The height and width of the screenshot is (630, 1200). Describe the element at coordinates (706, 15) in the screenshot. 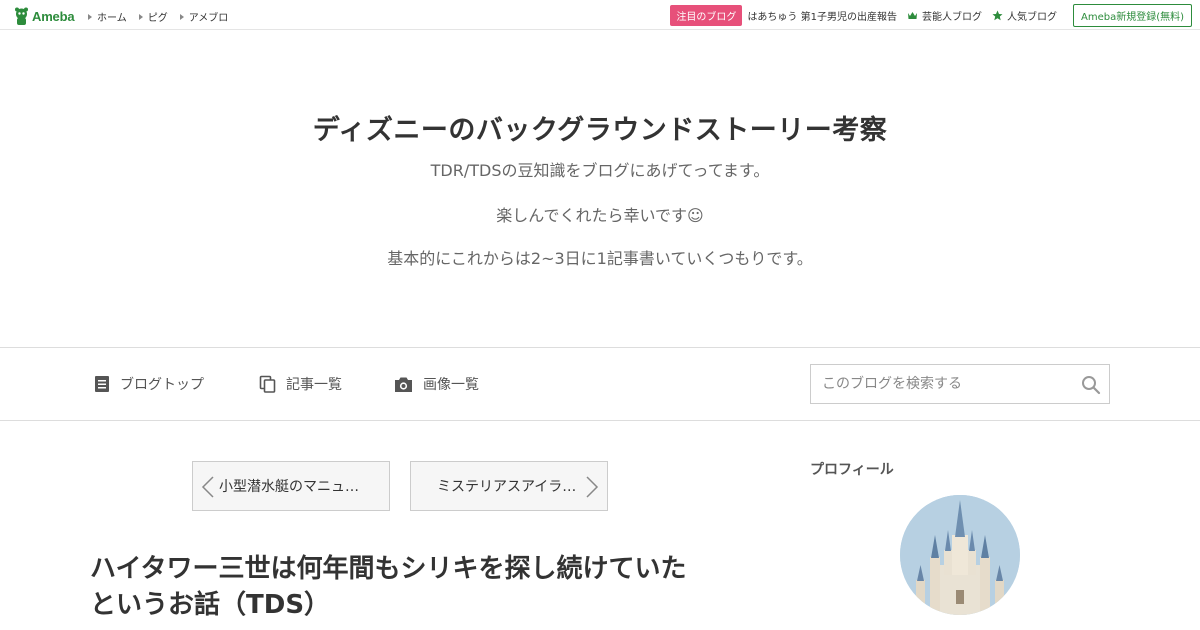

I see `featured-badge: 注目のブログ` at that location.